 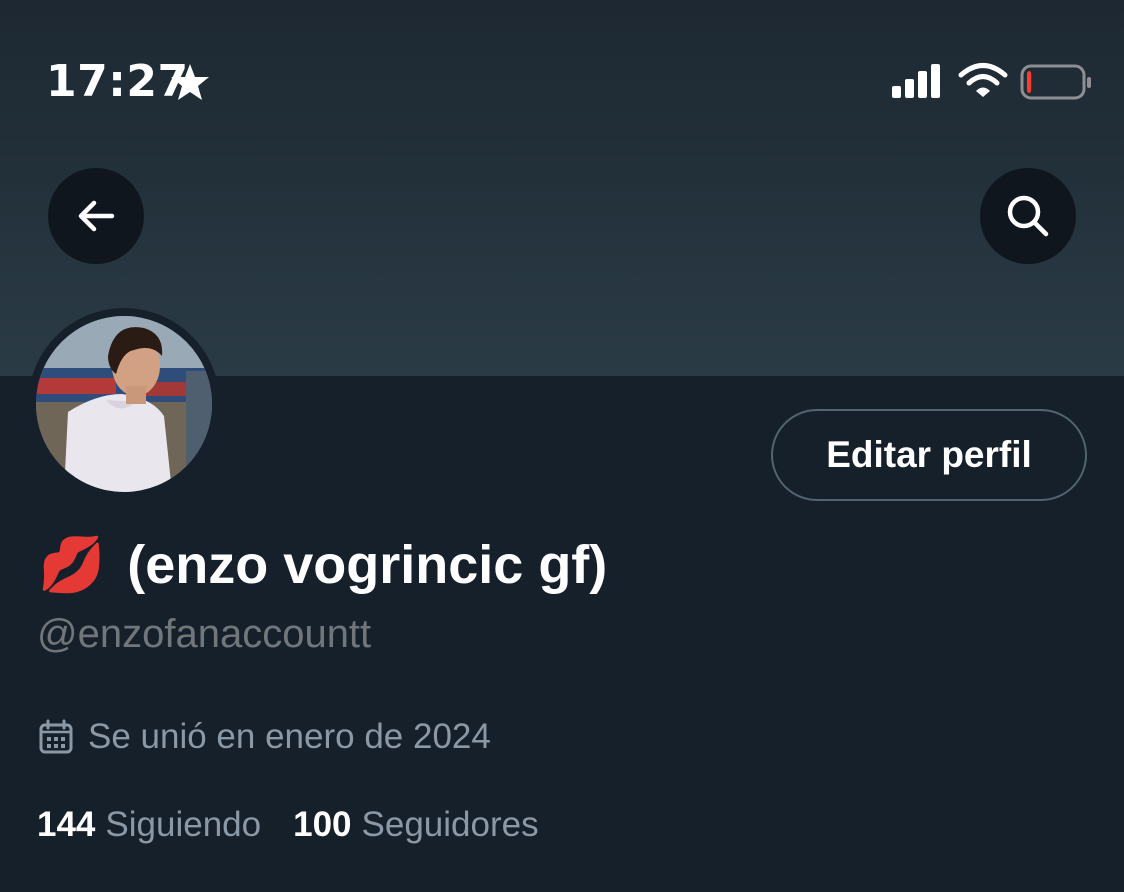 I want to click on following-link: 144 Siguiendo, so click(x=149, y=825).